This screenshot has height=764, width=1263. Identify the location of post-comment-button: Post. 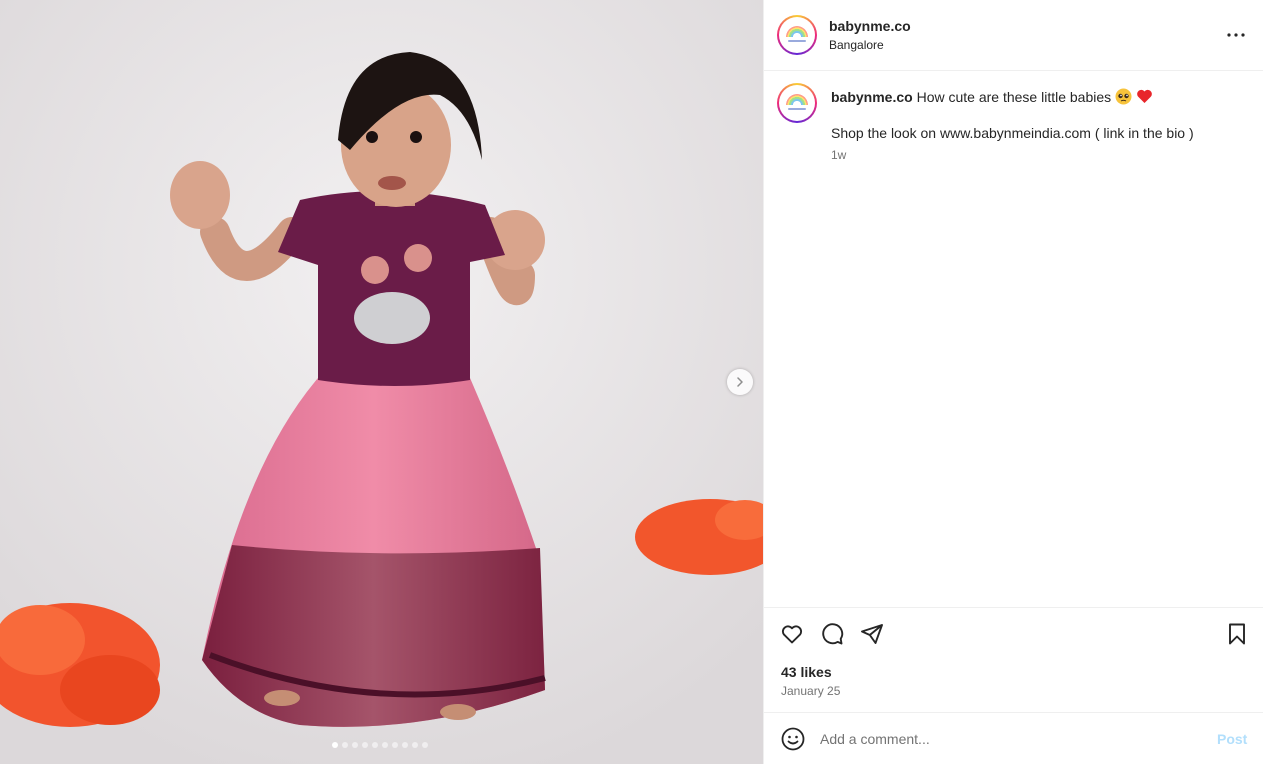
(1232, 739).